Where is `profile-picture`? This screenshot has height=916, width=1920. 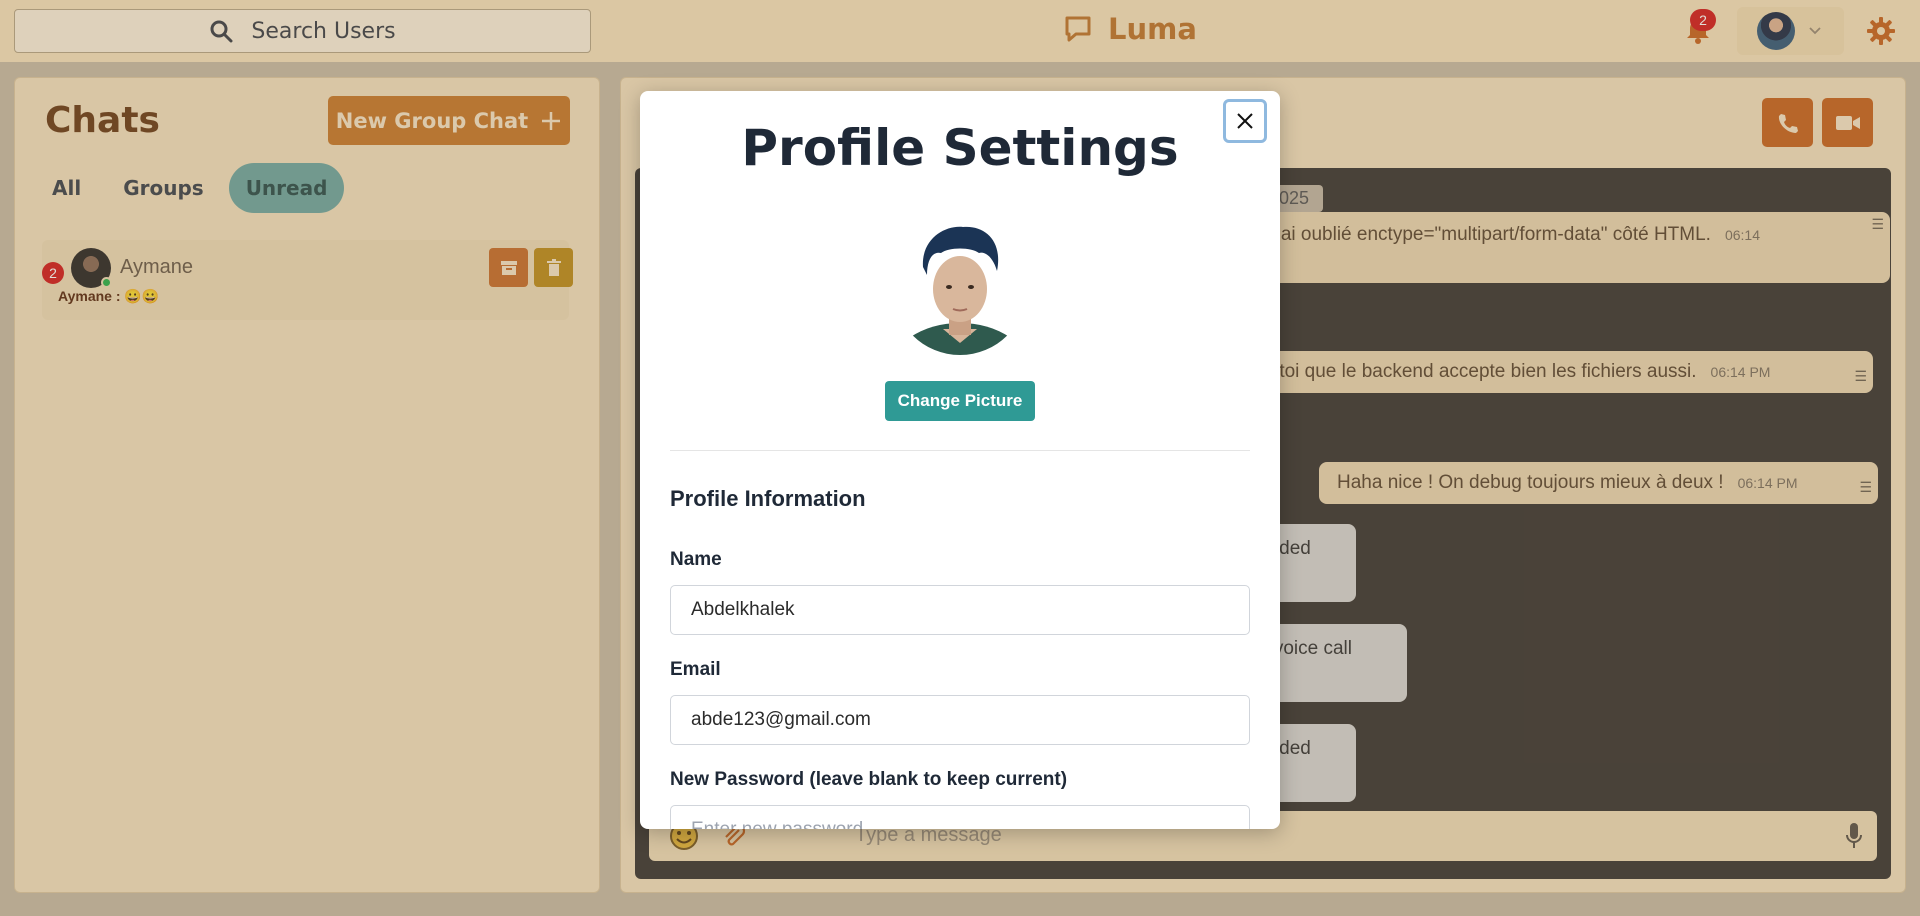 profile-picture is located at coordinates (960, 288).